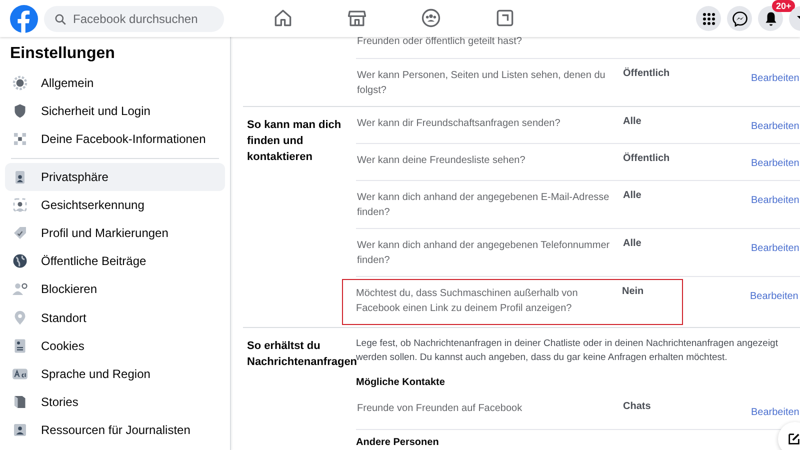  I want to click on search-field: Facebook durchsuchen, so click(134, 19).